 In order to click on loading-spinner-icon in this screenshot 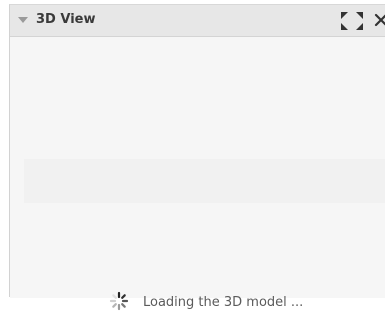, I will do `click(119, 301)`.